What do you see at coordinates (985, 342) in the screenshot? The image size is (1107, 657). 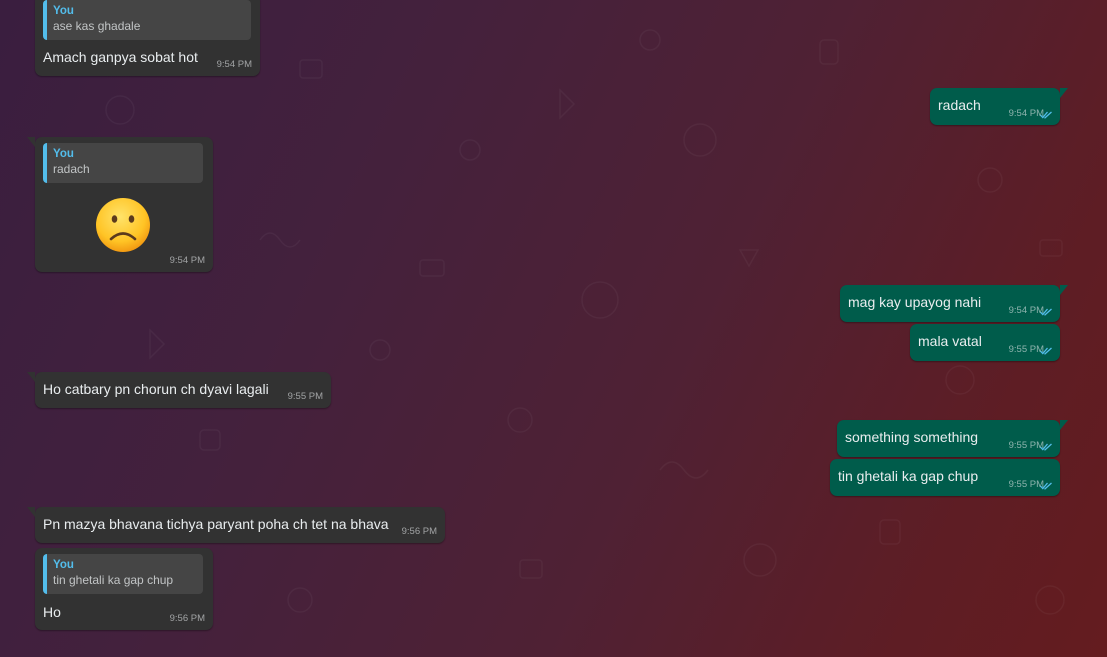 I see `outgoing-message: mala vatal 9:55 PM` at bounding box center [985, 342].